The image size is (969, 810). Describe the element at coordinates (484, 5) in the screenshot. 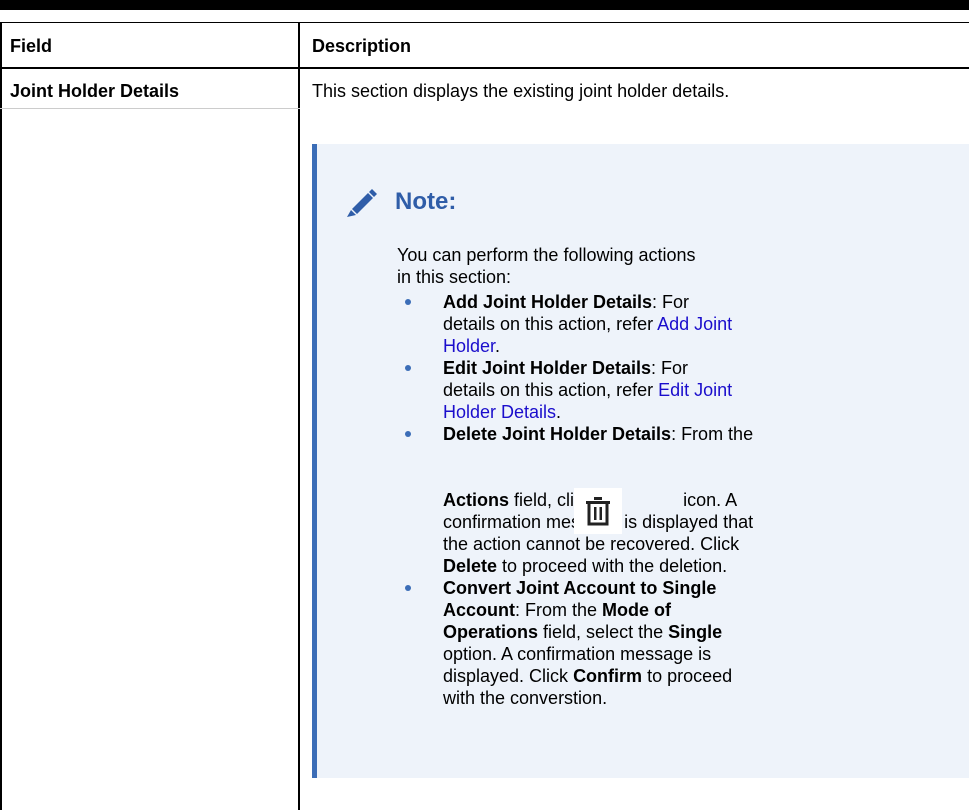

I see `top-rule` at that location.